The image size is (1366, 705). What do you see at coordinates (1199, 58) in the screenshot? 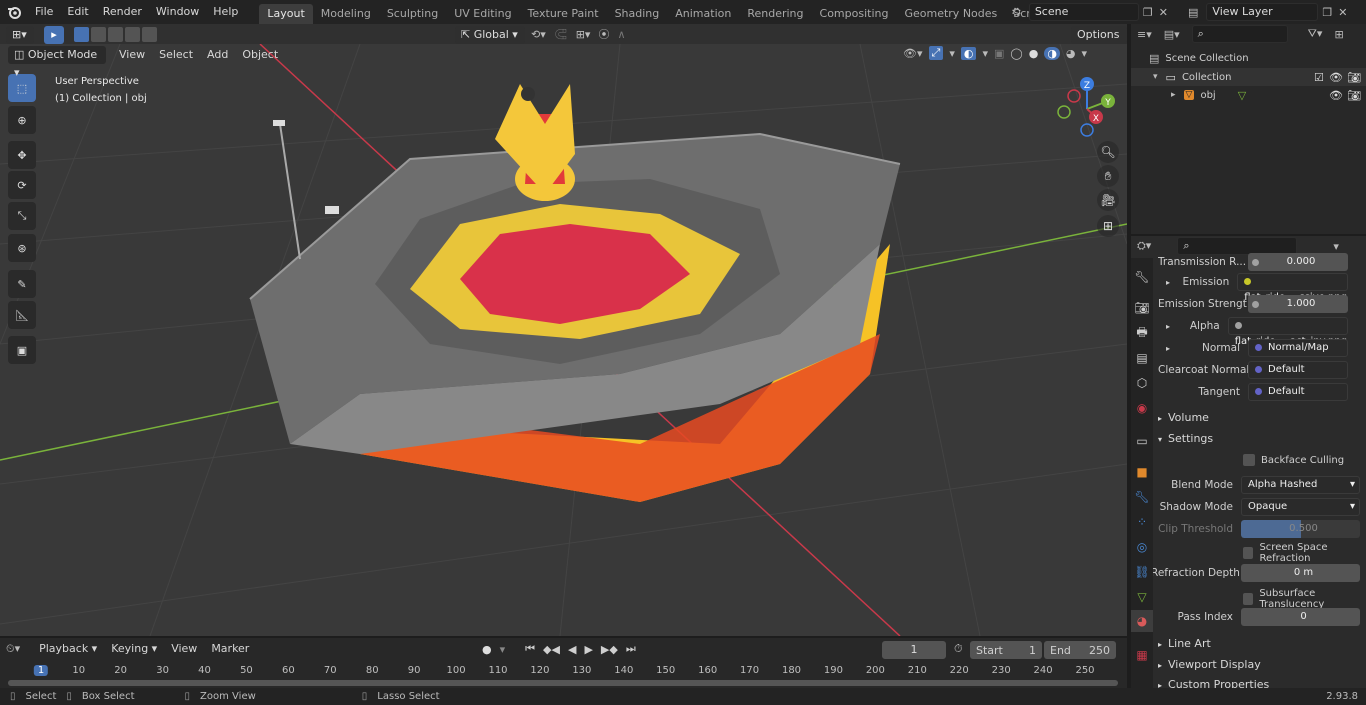
I see `outliner-row-scene-collection: ▤ Scene Collection` at bounding box center [1199, 58].